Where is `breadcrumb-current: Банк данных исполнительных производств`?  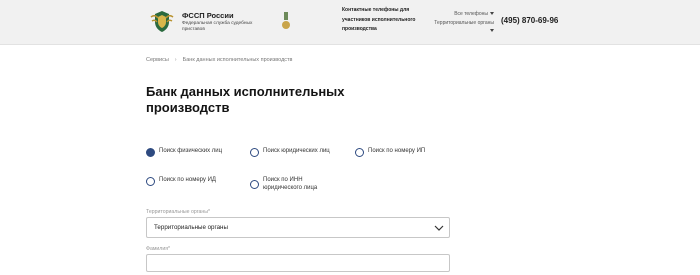 breadcrumb-current: Банк данных исполнительных производств is located at coordinates (237, 60).